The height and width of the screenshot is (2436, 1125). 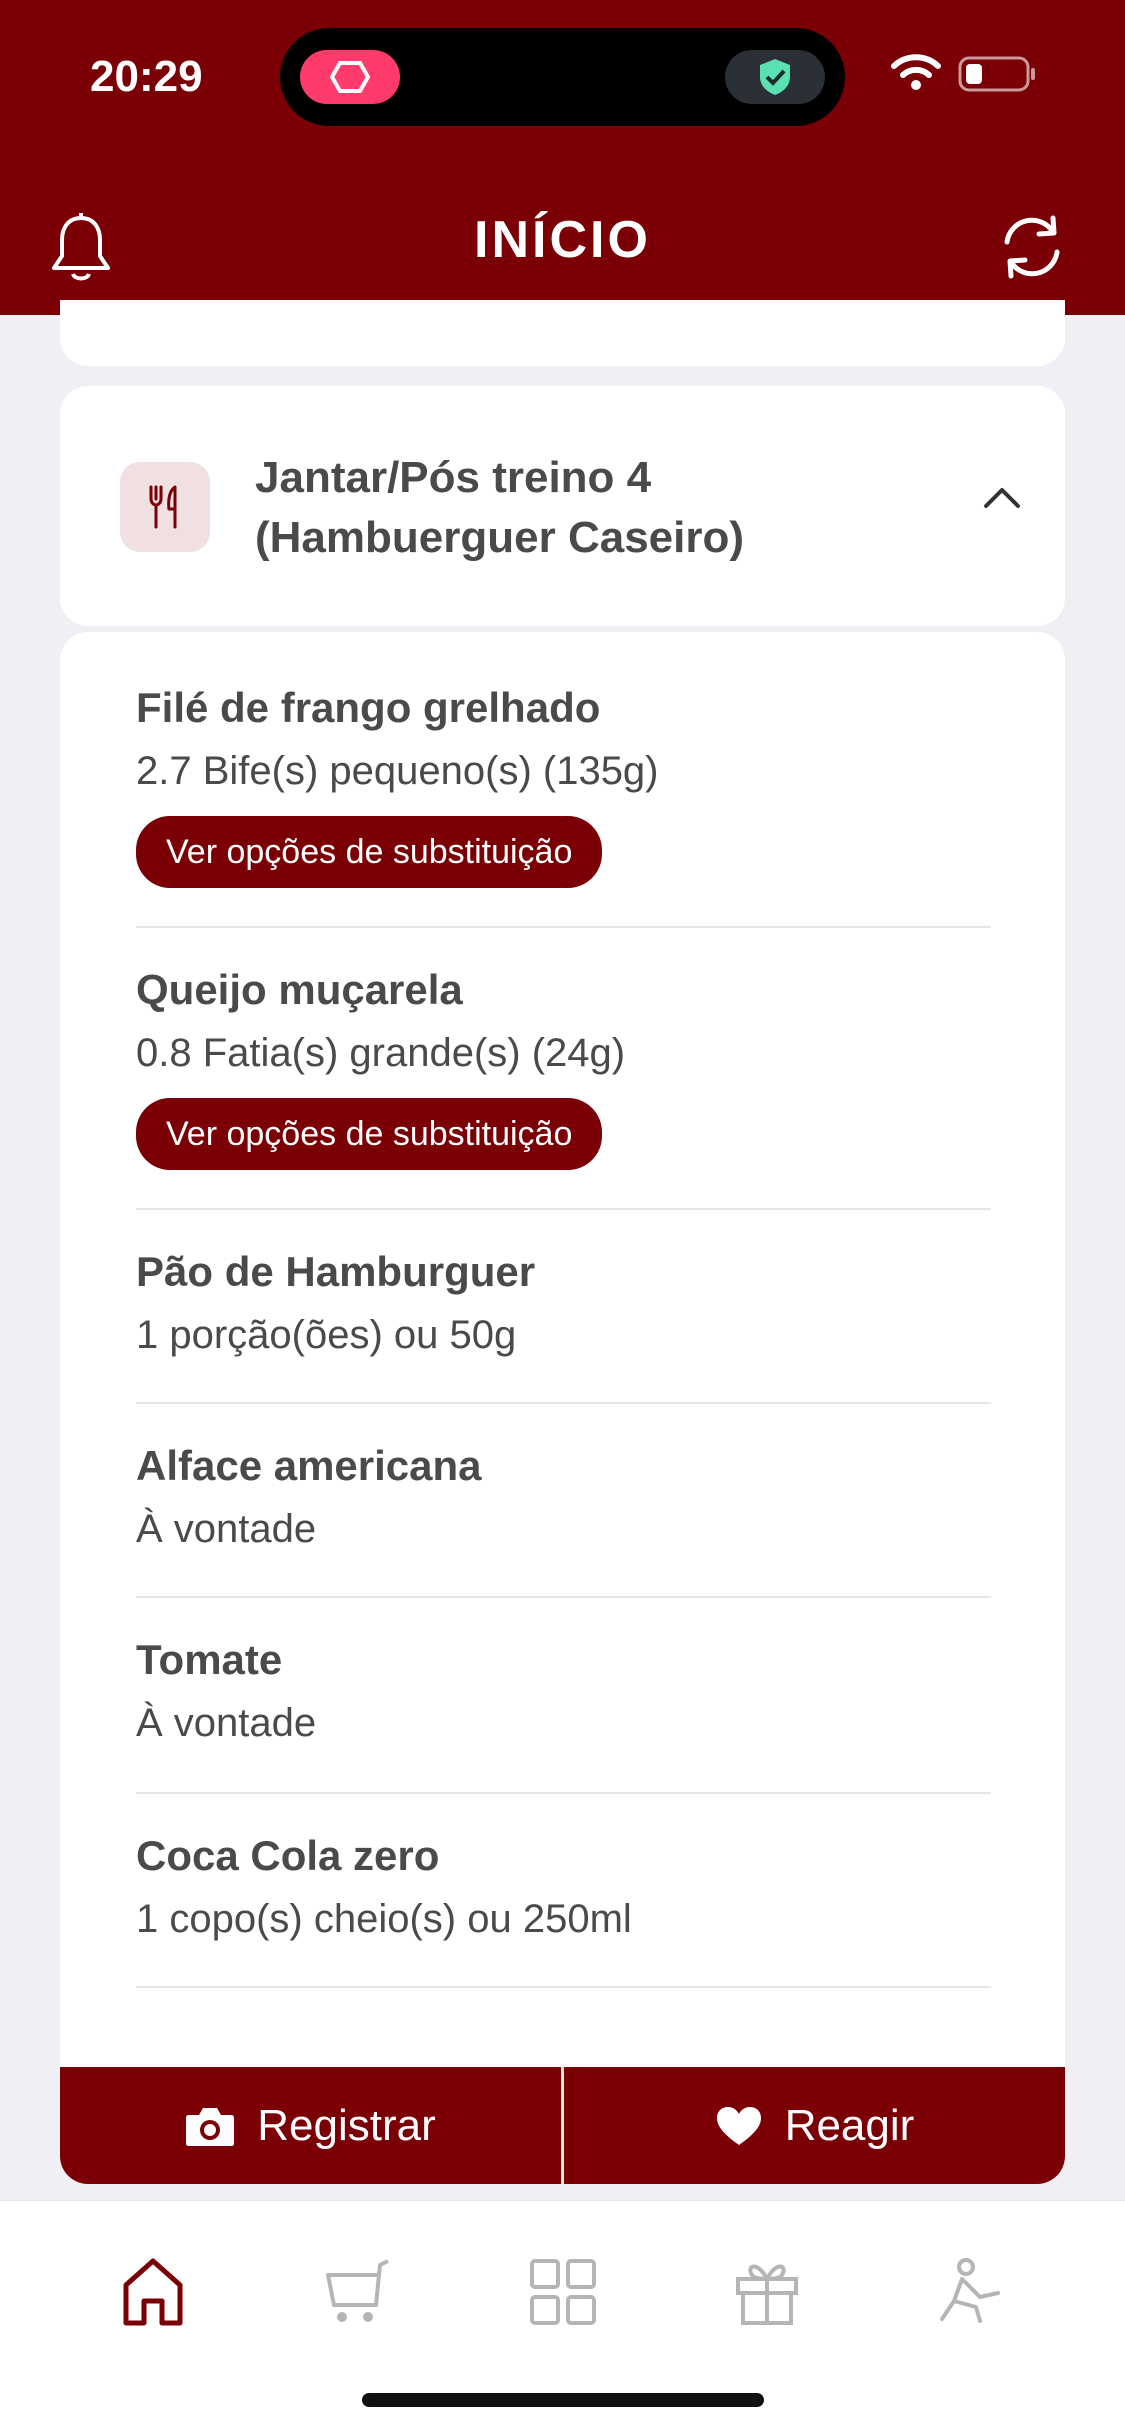 I want to click on tab-home, so click(x=153, y=2292).